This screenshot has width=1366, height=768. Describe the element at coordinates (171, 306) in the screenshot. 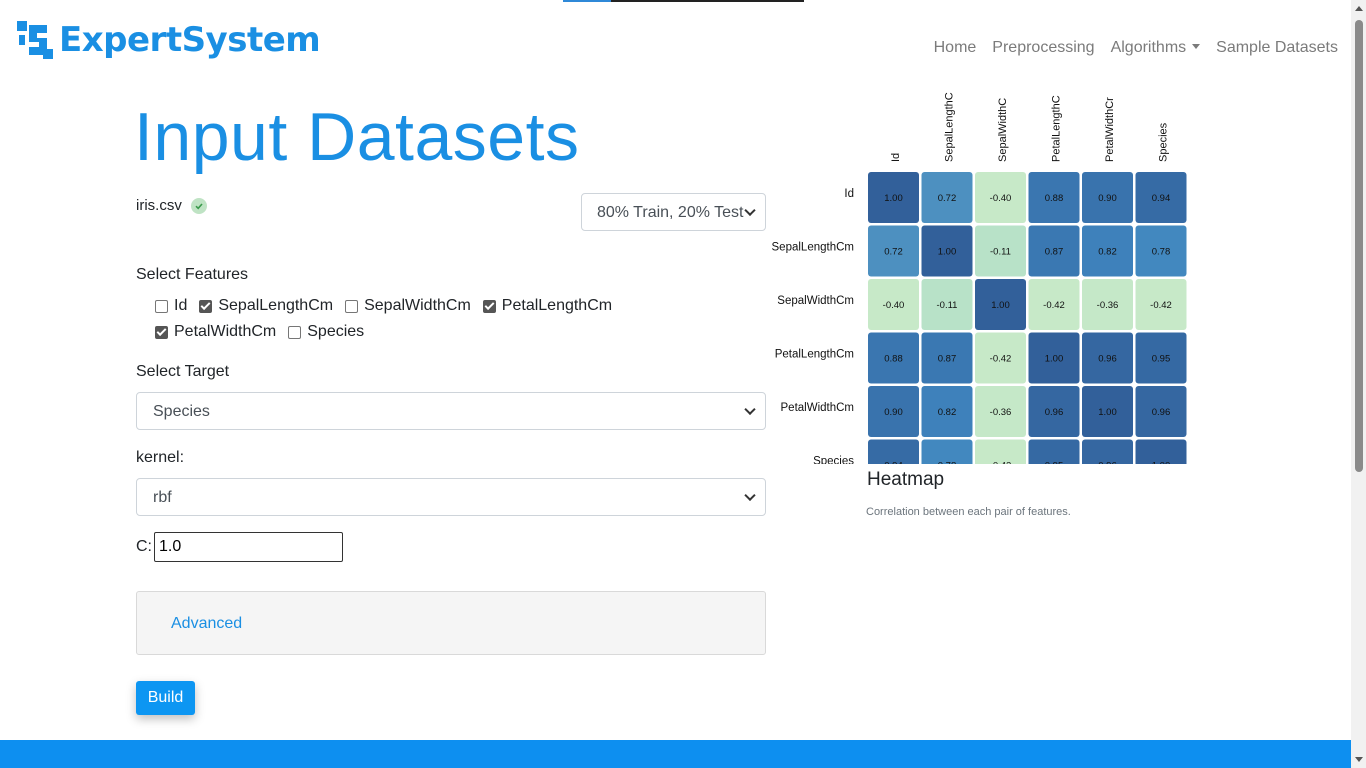

I see `feature-checkbox-id: Id` at that location.